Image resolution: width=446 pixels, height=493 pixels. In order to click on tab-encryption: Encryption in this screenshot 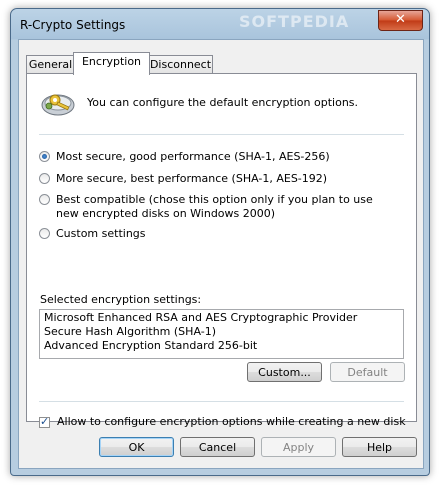, I will do `click(111, 63)`.